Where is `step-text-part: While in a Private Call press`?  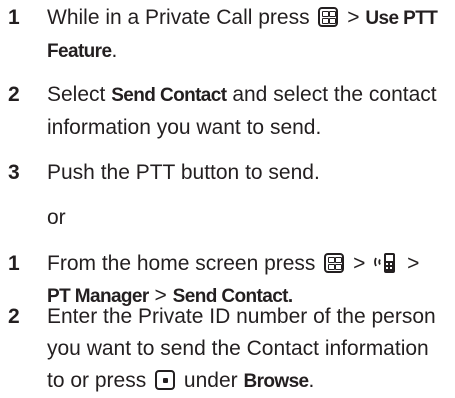
step-text-part: While in a Private Call press is located at coordinates (178, 17).